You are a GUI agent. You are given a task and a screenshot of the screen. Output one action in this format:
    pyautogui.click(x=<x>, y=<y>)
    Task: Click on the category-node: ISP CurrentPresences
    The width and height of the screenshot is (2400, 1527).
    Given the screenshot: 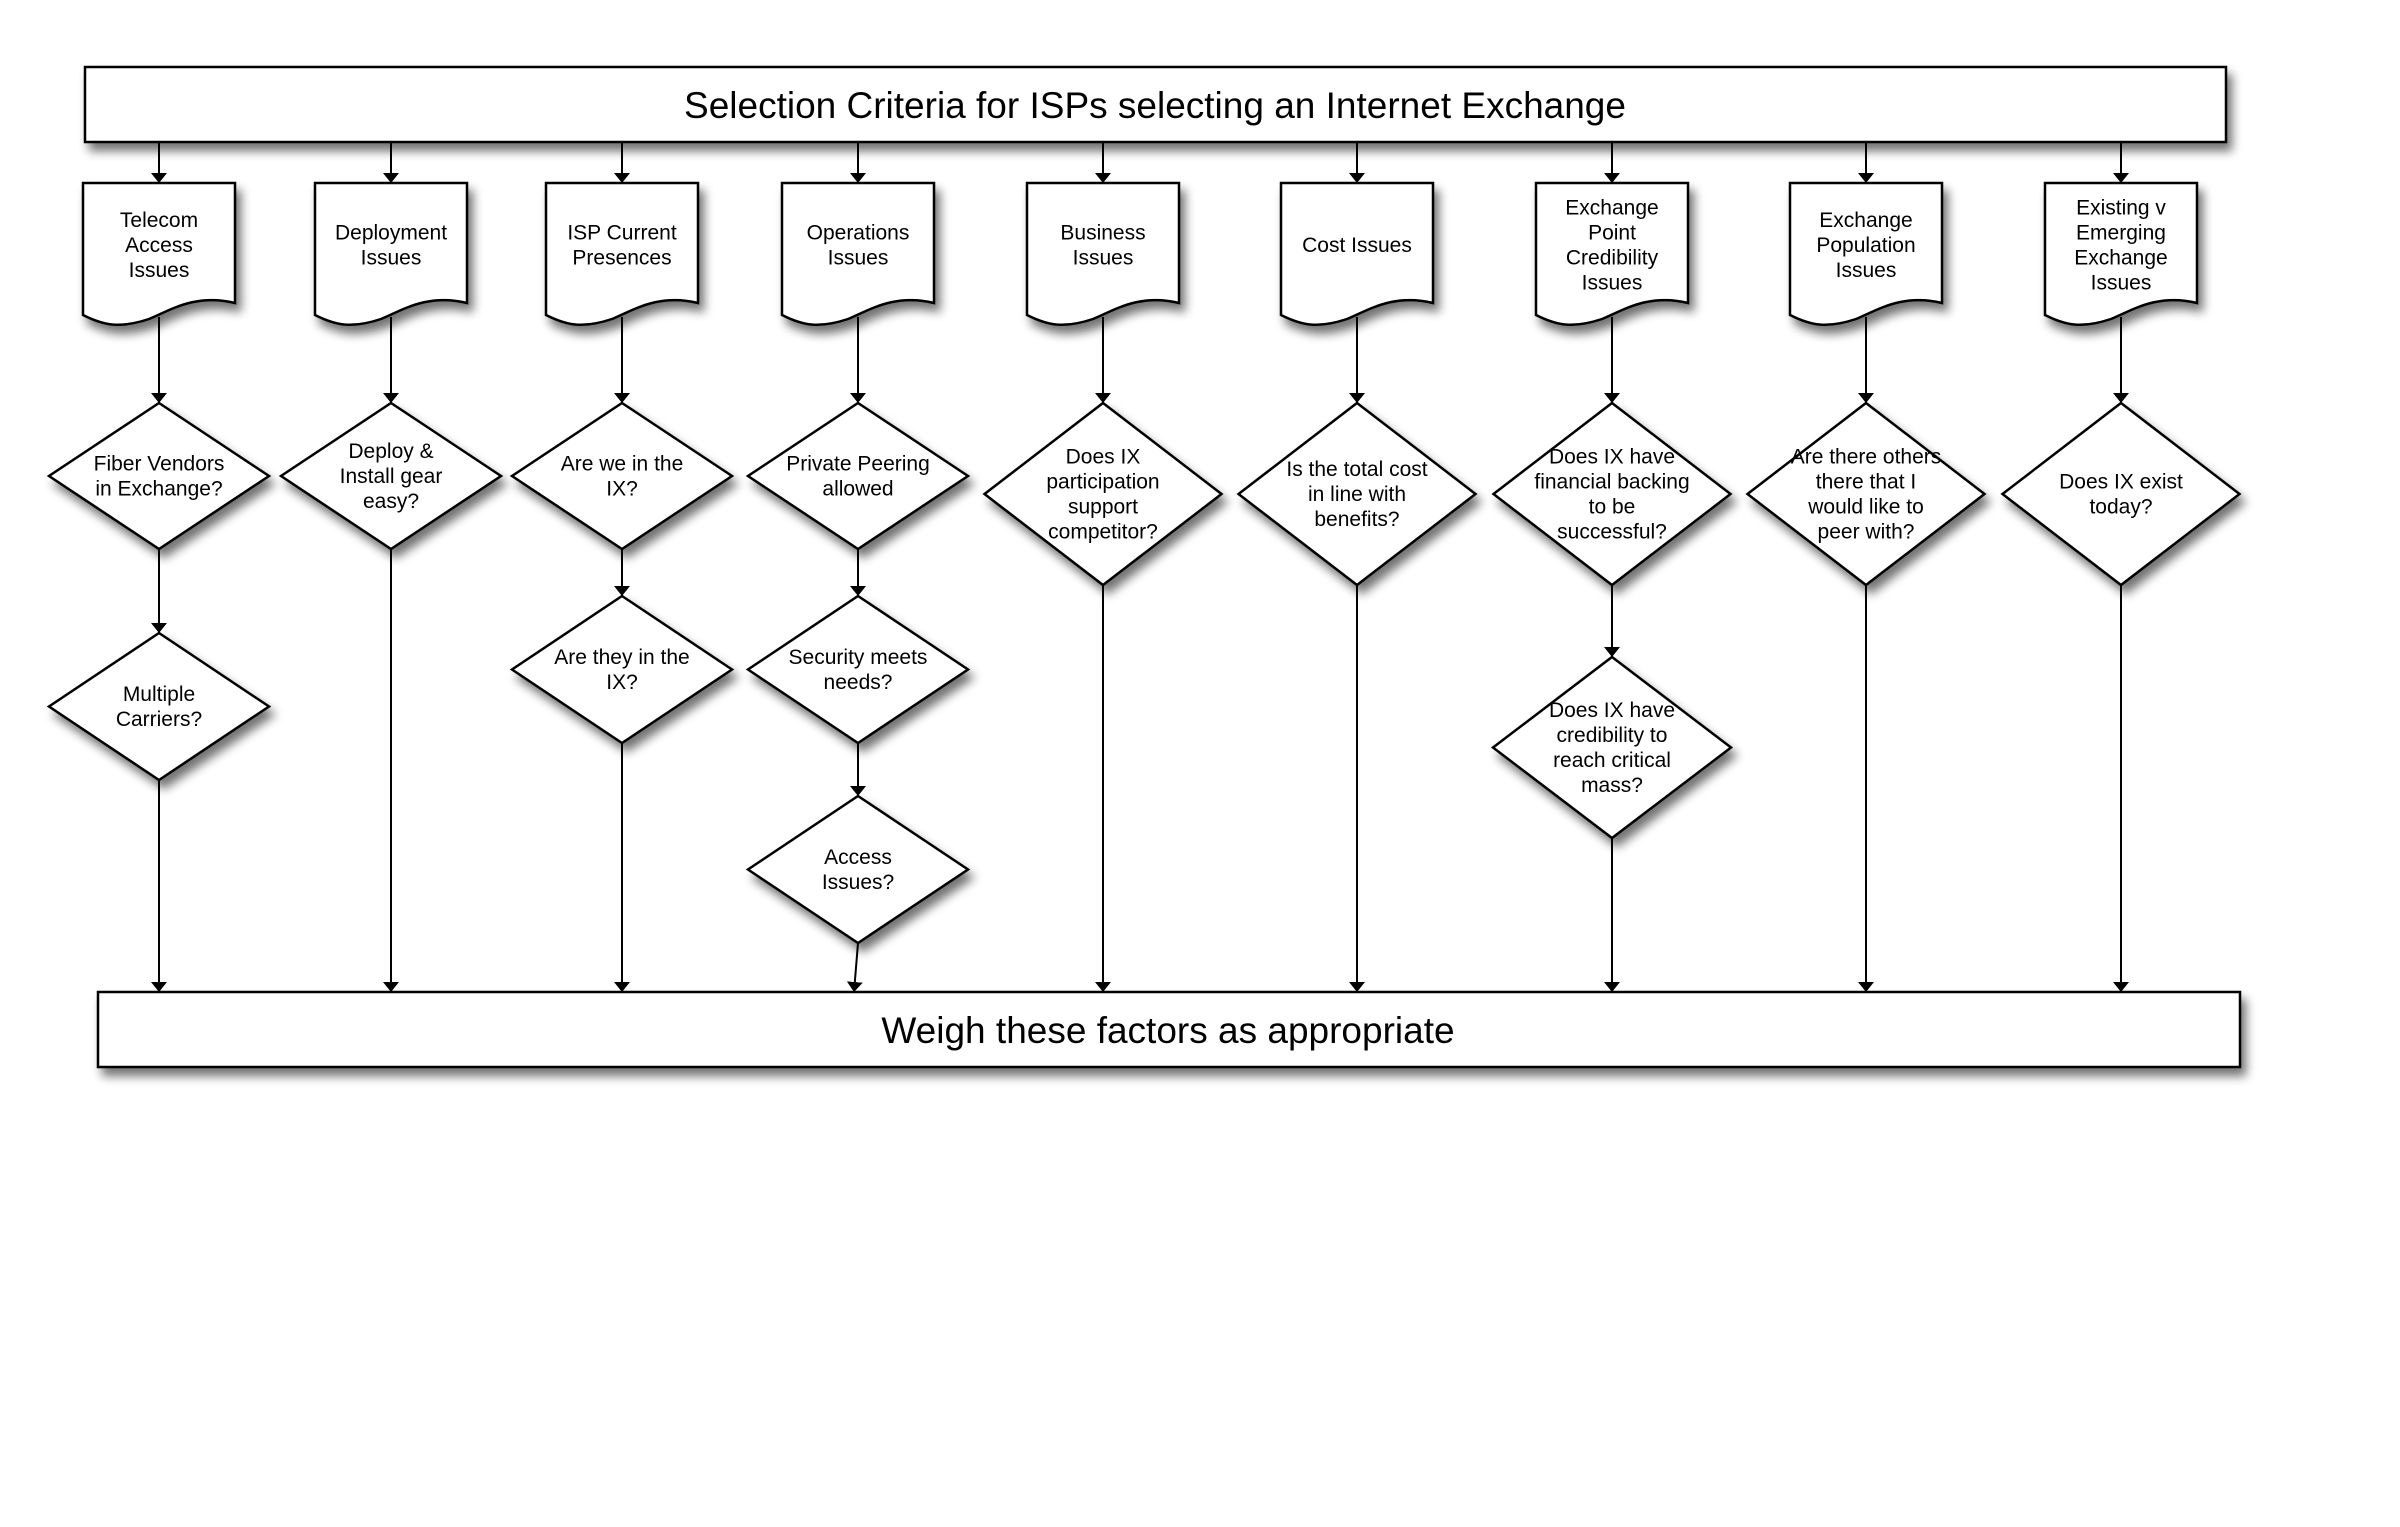 What is the action you would take?
    pyautogui.click(x=622, y=253)
    